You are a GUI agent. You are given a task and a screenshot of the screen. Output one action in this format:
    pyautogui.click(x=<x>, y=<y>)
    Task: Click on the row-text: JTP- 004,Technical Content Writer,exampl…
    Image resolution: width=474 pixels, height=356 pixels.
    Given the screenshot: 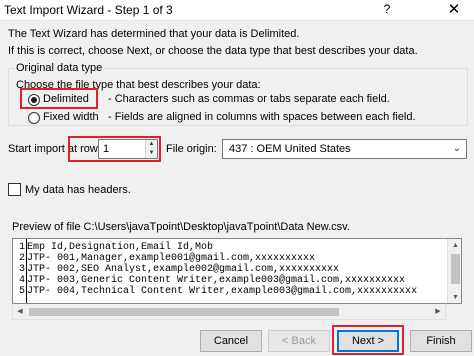 What is the action you would take?
    pyautogui.click(x=222, y=291)
    